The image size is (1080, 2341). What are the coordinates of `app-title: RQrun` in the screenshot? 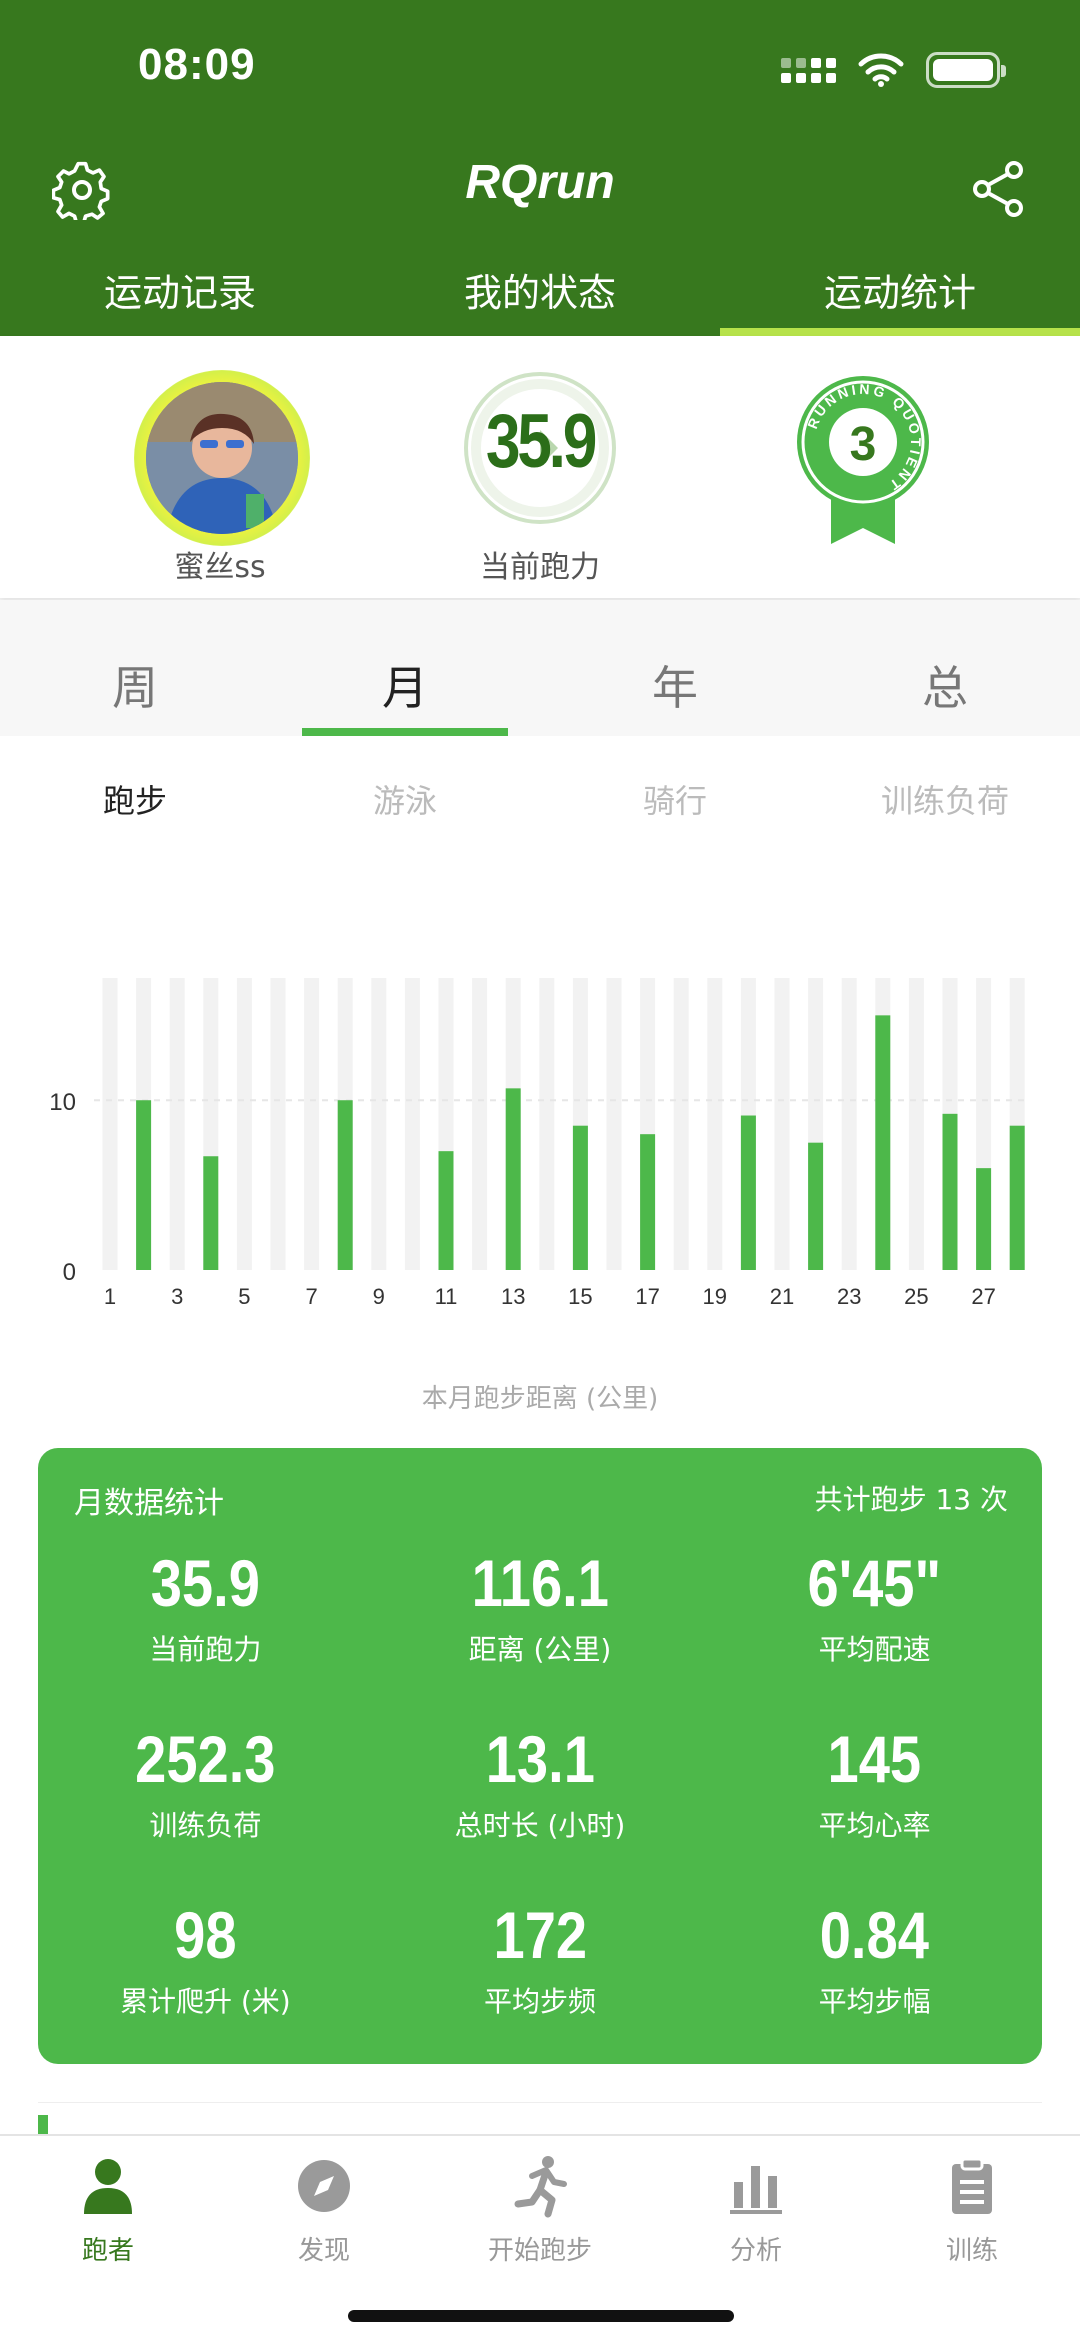 It's located at (540, 182).